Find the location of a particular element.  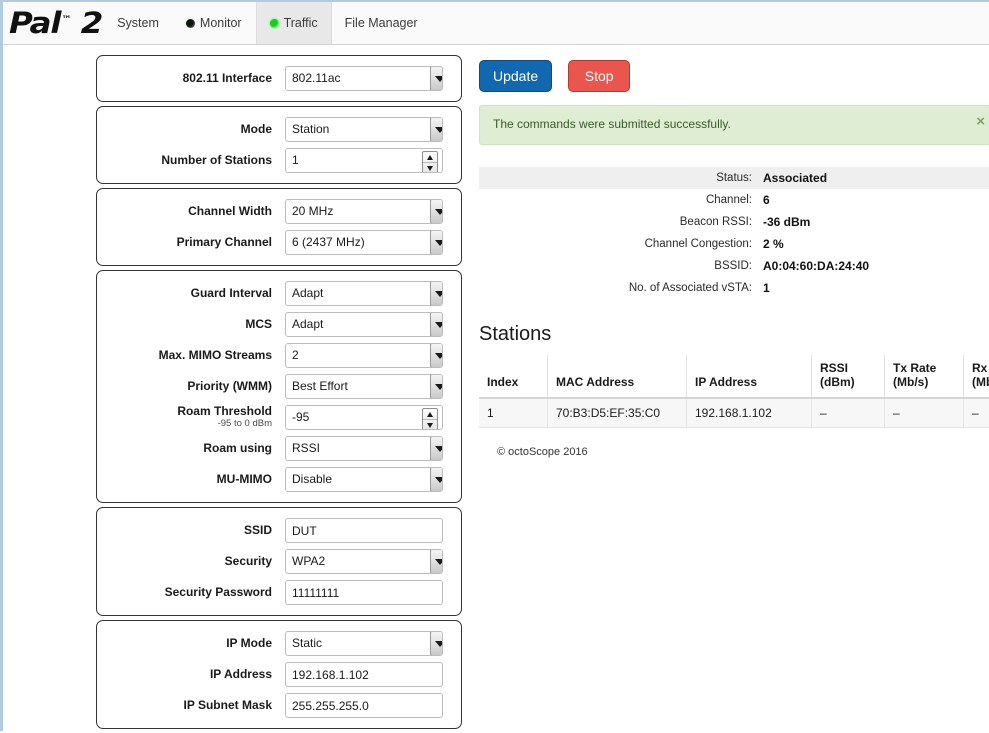

label-text: MCS is located at coordinates (258, 324).